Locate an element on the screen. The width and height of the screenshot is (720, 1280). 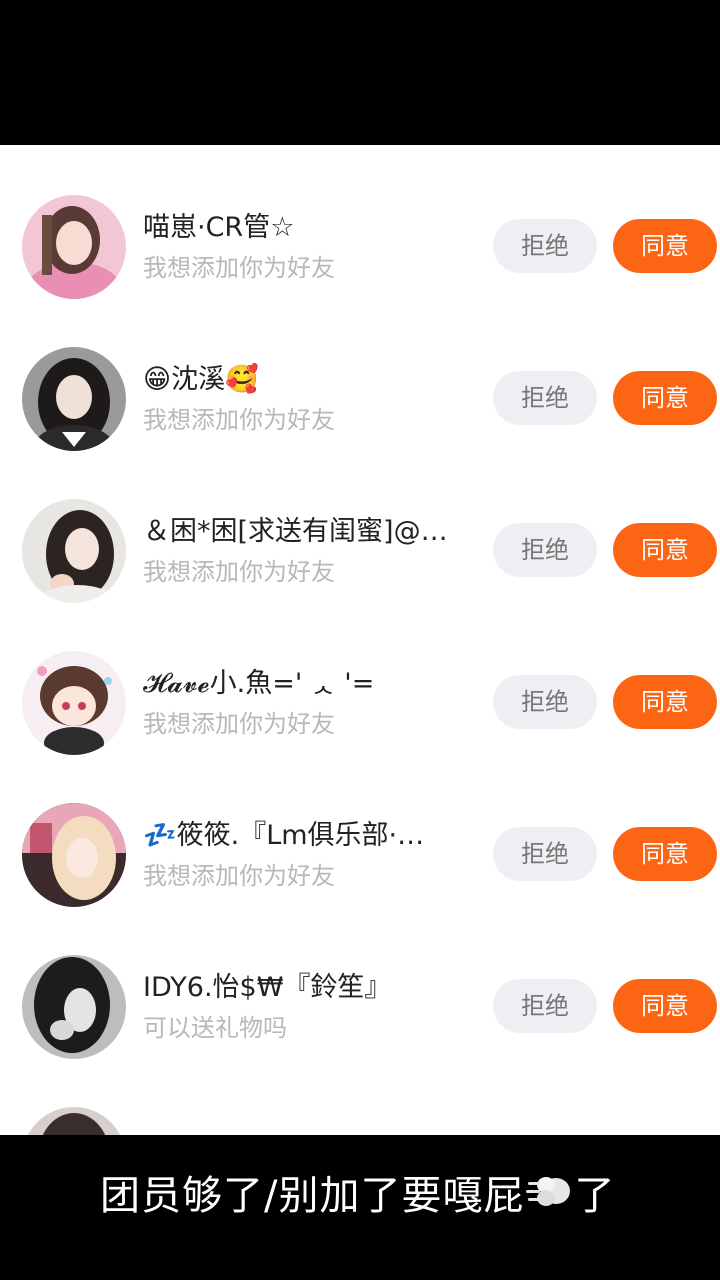
caption-text: 团员够了/别加了要嘎屁 is located at coordinates (312, 1196).